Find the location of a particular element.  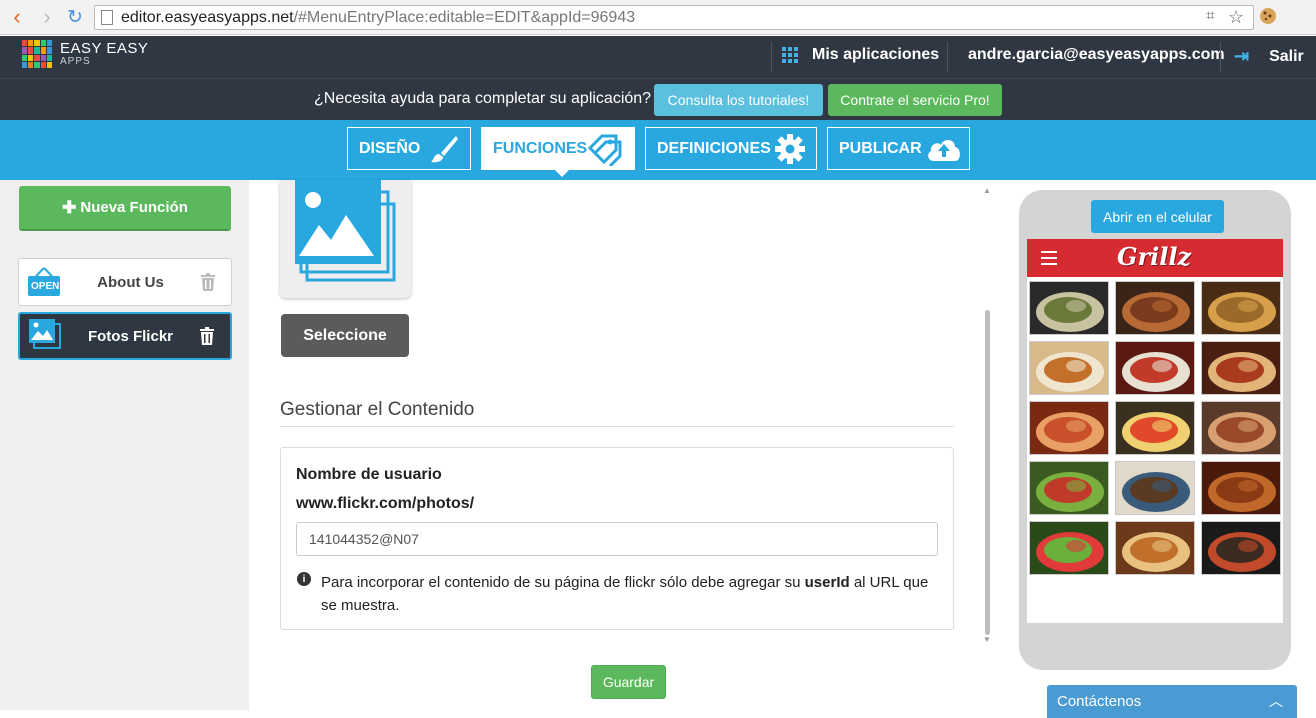

app-title: Grillz is located at coordinates (1154, 256).